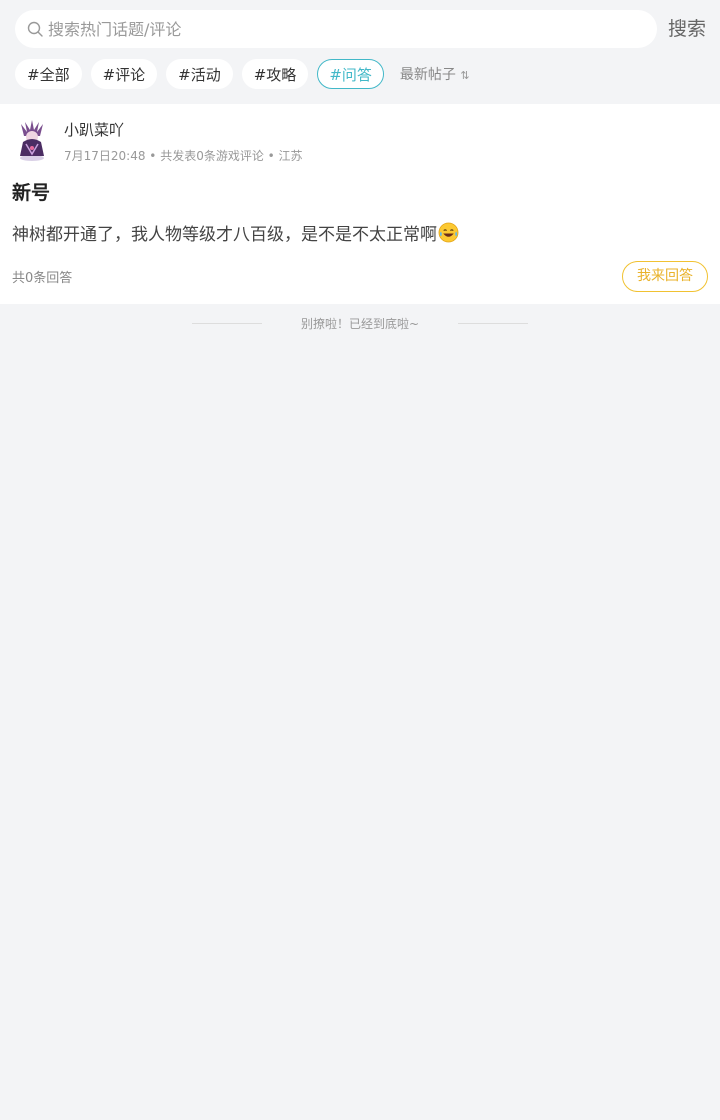 The width and height of the screenshot is (720, 1120). What do you see at coordinates (183, 156) in the screenshot?
I see `post-meta: 7月17日20:48 • 共发表0条游戏评论 • 江苏` at bounding box center [183, 156].